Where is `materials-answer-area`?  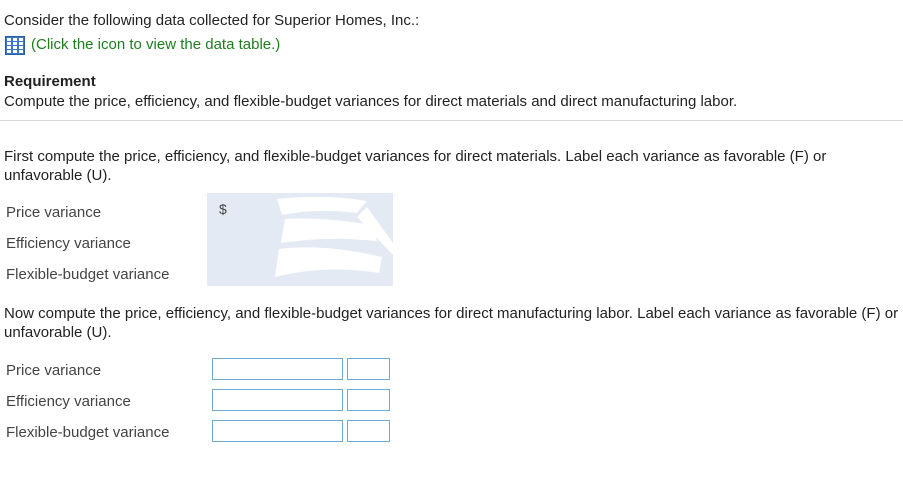
materials-answer-area is located at coordinates (300, 239).